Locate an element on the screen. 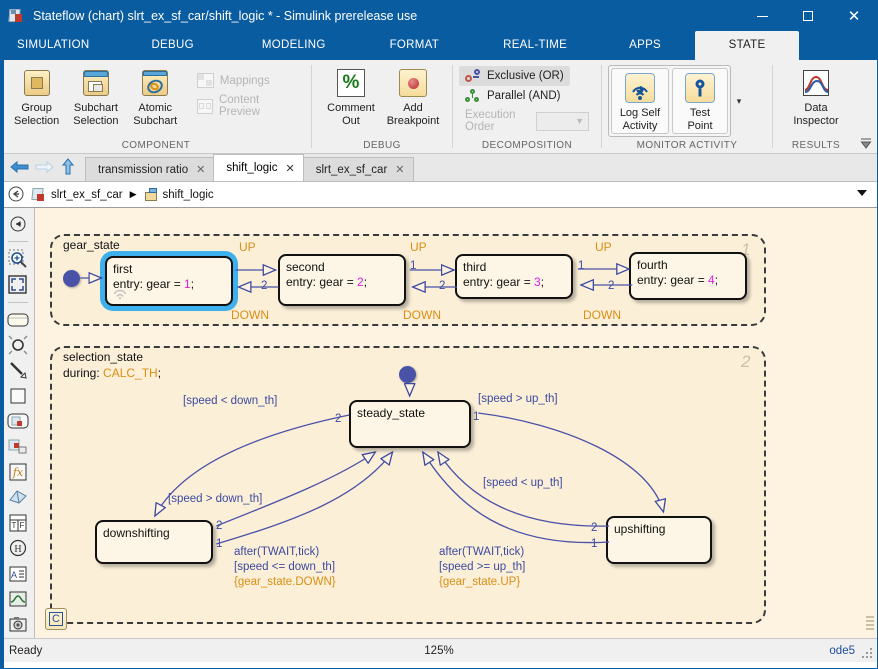 Image resolution: width=878 pixels, height=669 pixels. history-junction-icon: H is located at coordinates (18, 548).